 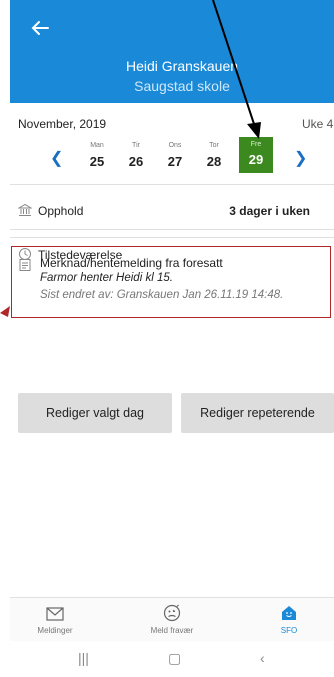 I want to click on day-thu: Tor 28, so click(x=214, y=155).